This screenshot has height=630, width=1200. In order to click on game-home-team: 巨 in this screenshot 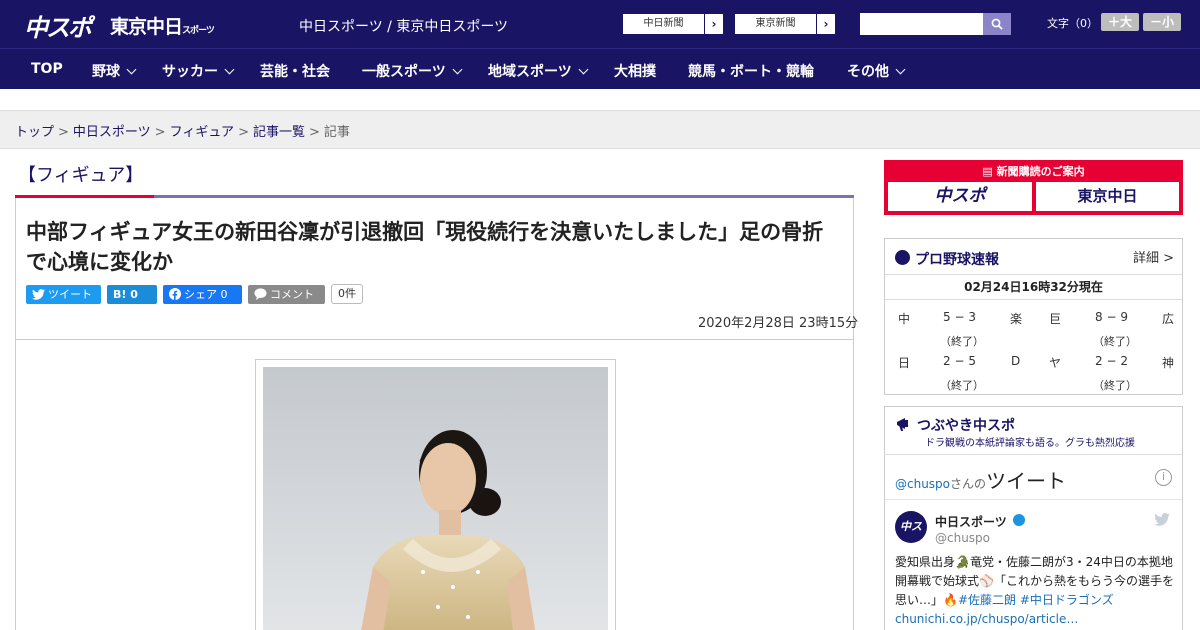, I will do `click(1055, 319)`.